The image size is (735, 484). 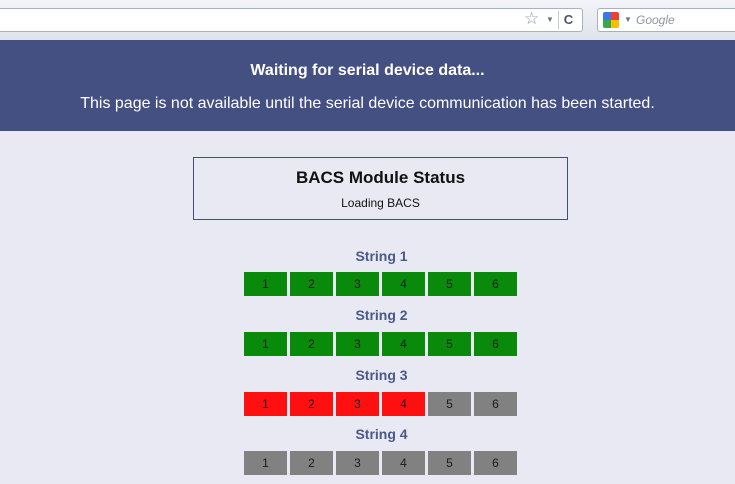 What do you see at coordinates (380, 177) in the screenshot?
I see `status-title: BACS Module Status` at bounding box center [380, 177].